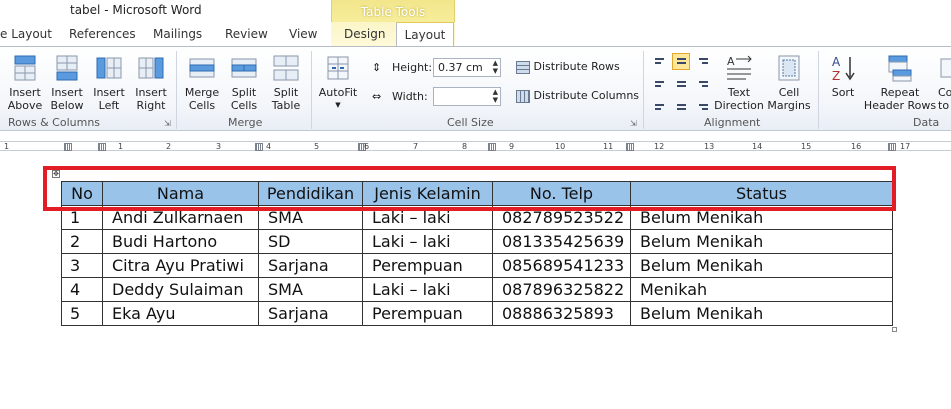  What do you see at coordinates (7, 146) in the screenshot?
I see `ruler-number: 1` at bounding box center [7, 146].